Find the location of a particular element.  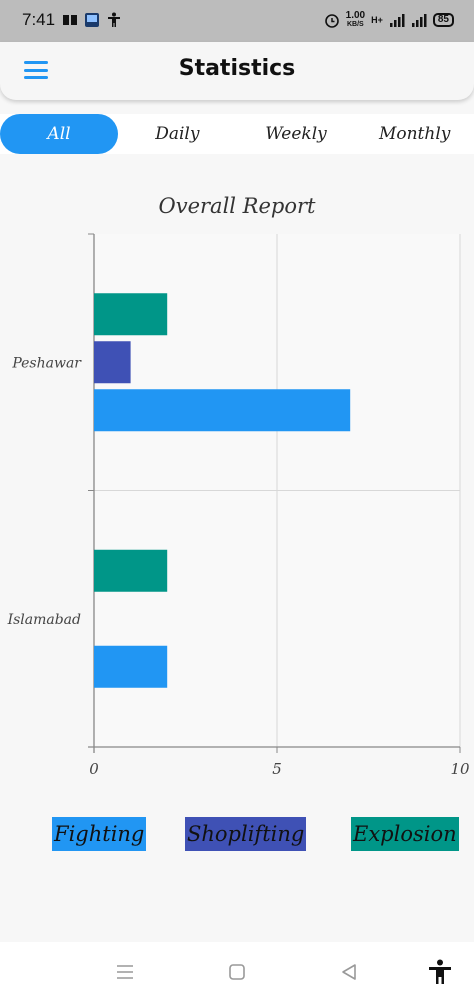

app-bar: Statistics is located at coordinates (237, 71).